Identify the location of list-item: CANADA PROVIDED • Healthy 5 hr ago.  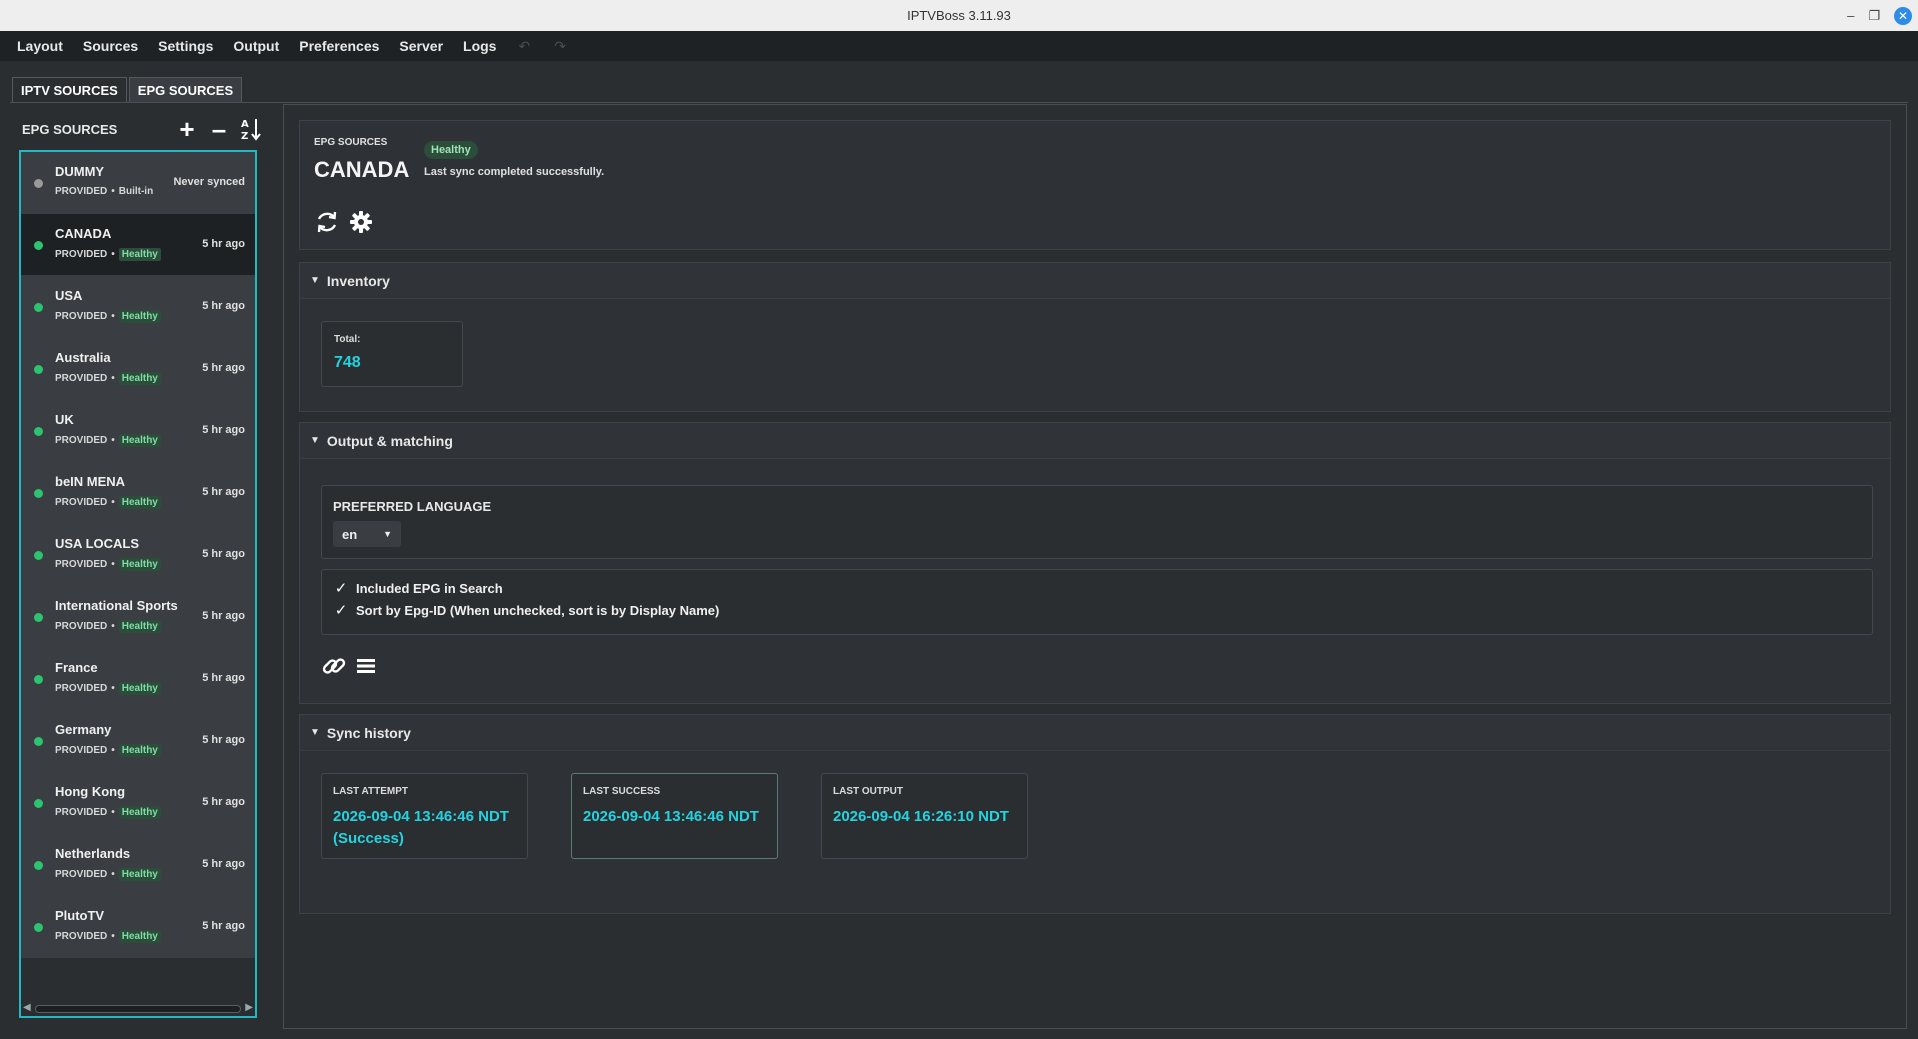
(138, 245).